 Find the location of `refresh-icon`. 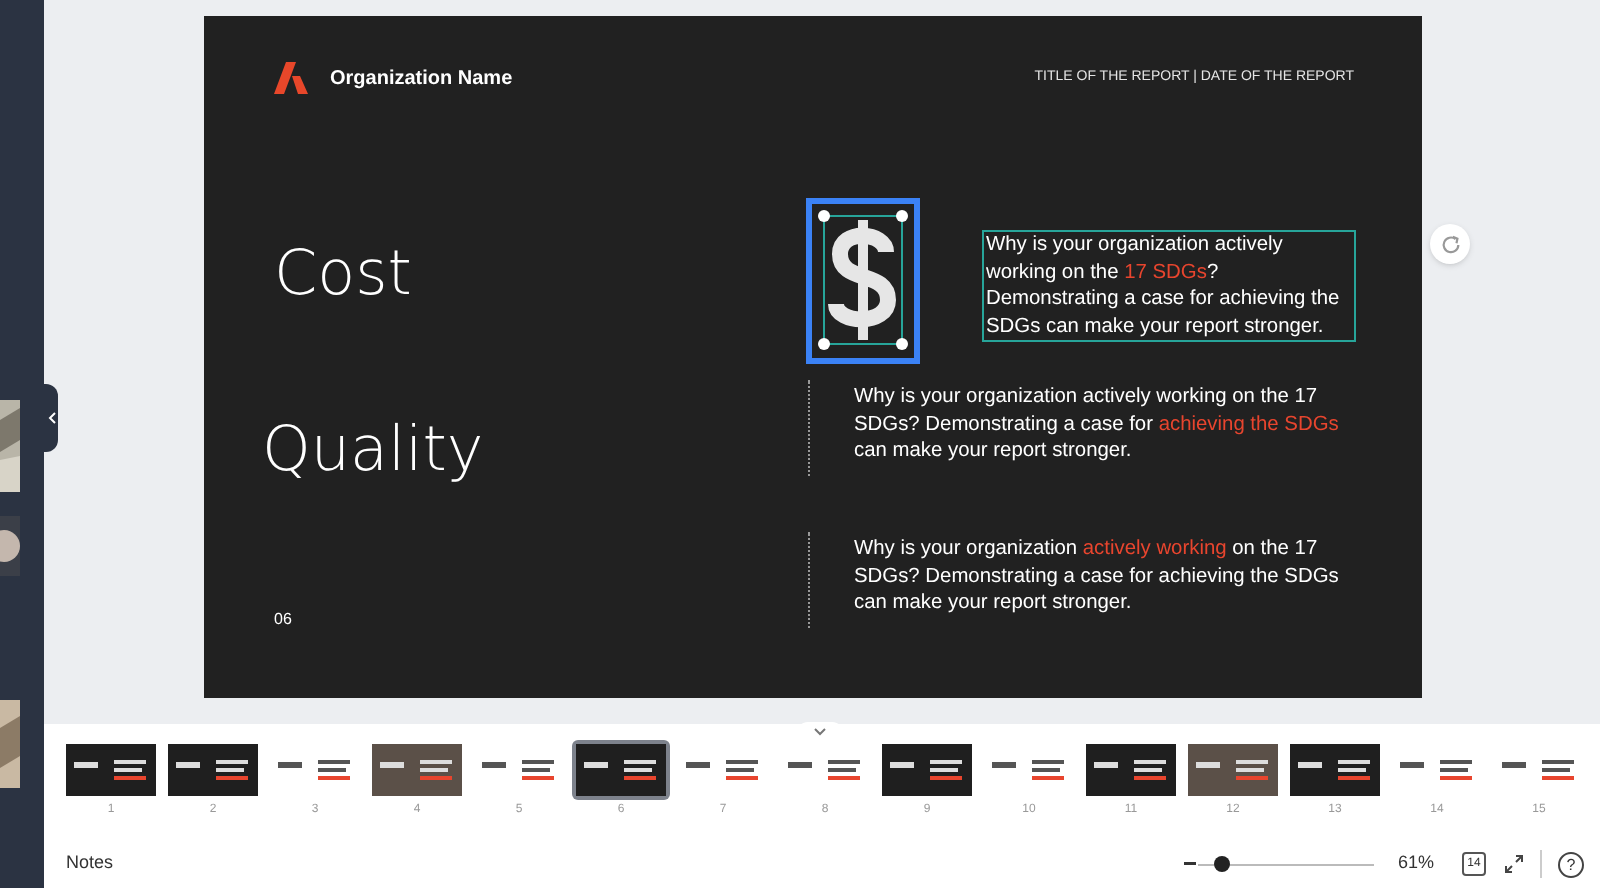

refresh-icon is located at coordinates (1450, 244).